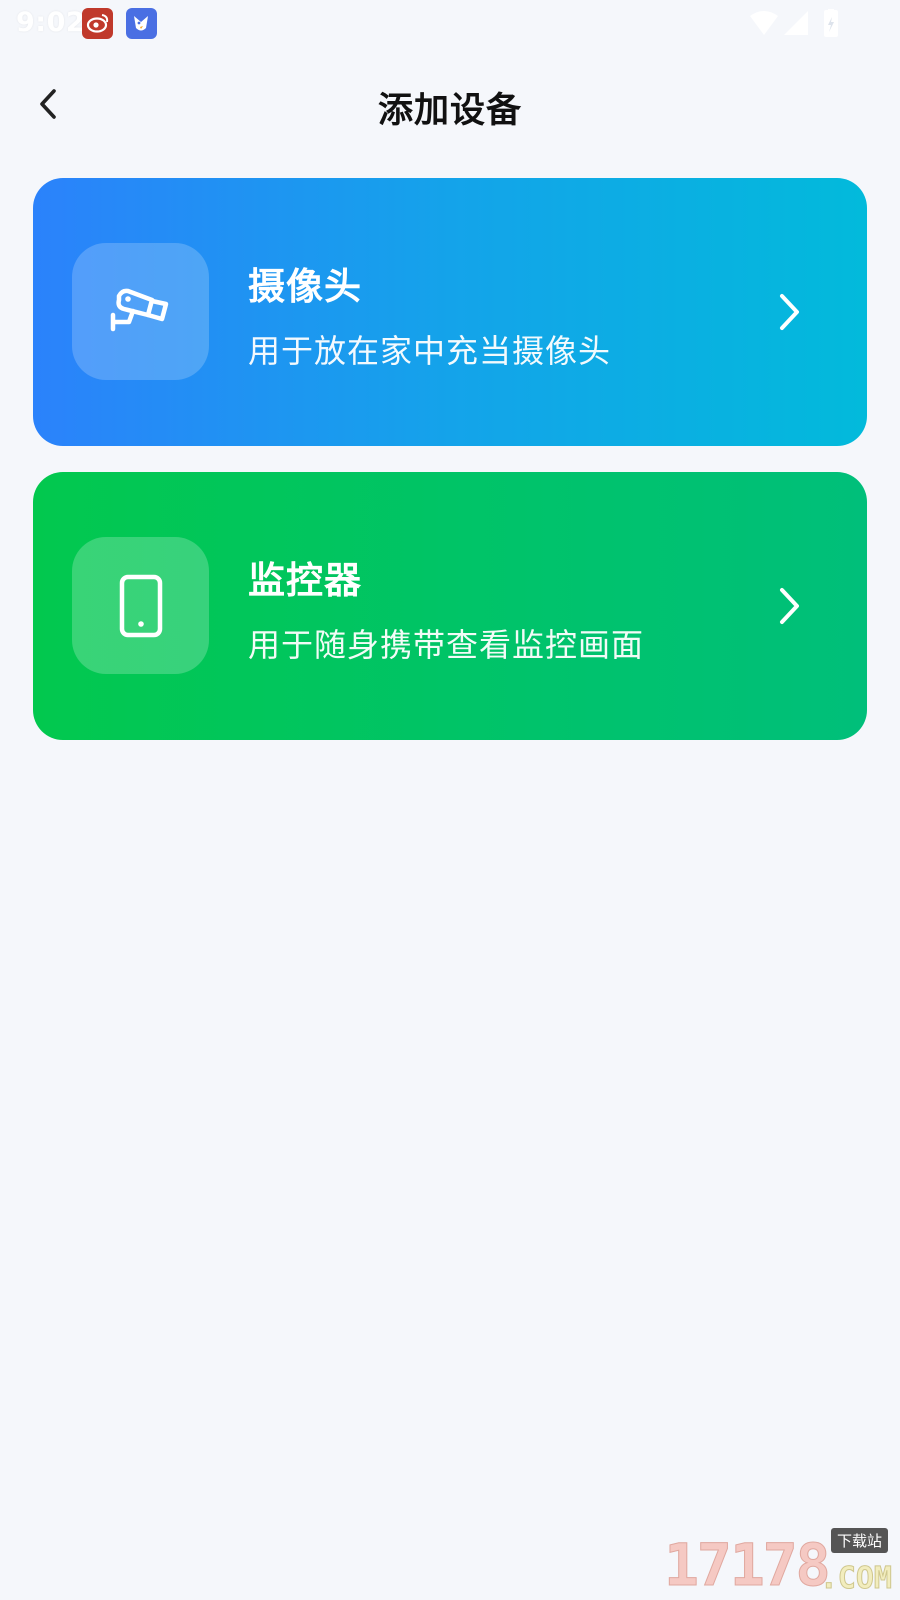 The width and height of the screenshot is (900, 1600). I want to click on bird-app-icon, so click(141, 23).